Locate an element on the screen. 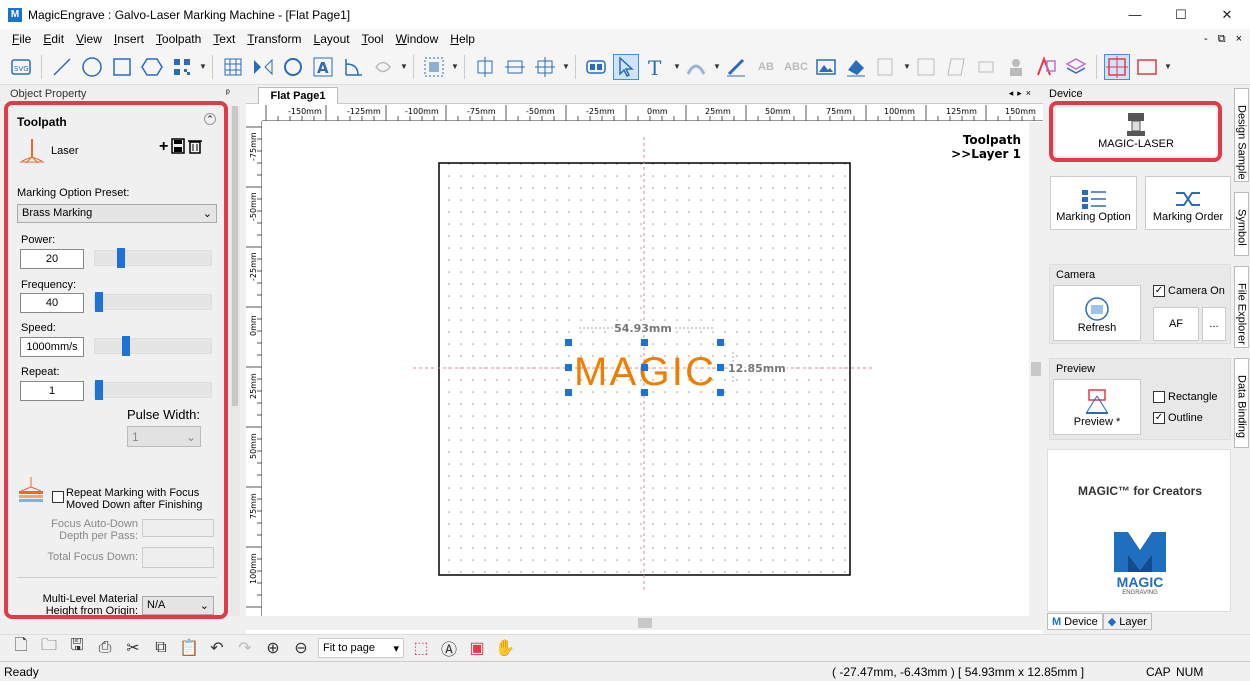 This screenshot has width=1250, height=681. text-a-icon: A is located at coordinates (323, 67).